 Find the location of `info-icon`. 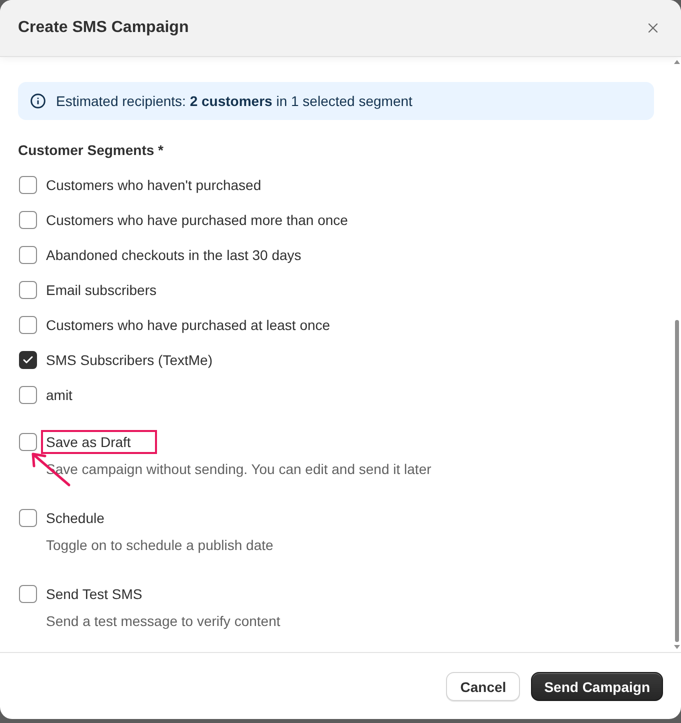

info-icon is located at coordinates (38, 101).